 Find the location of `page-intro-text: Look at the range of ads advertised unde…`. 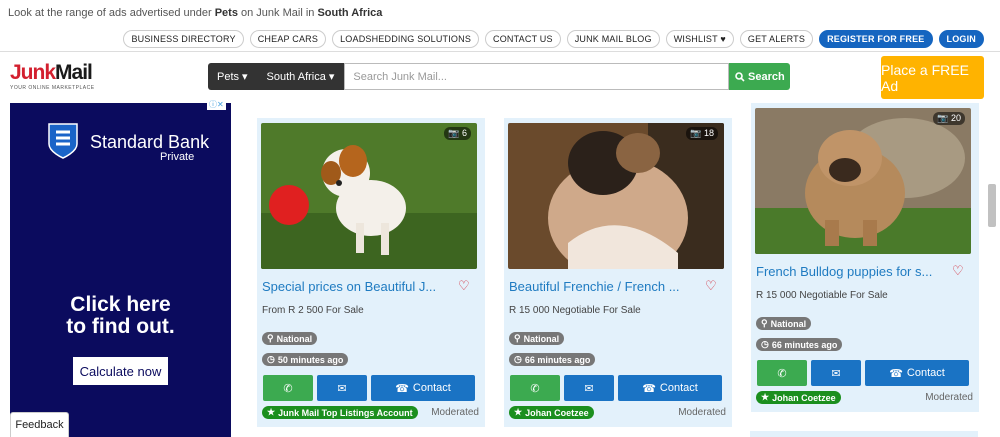

page-intro-text: Look at the range of ads advertised unde… is located at coordinates (195, 13).